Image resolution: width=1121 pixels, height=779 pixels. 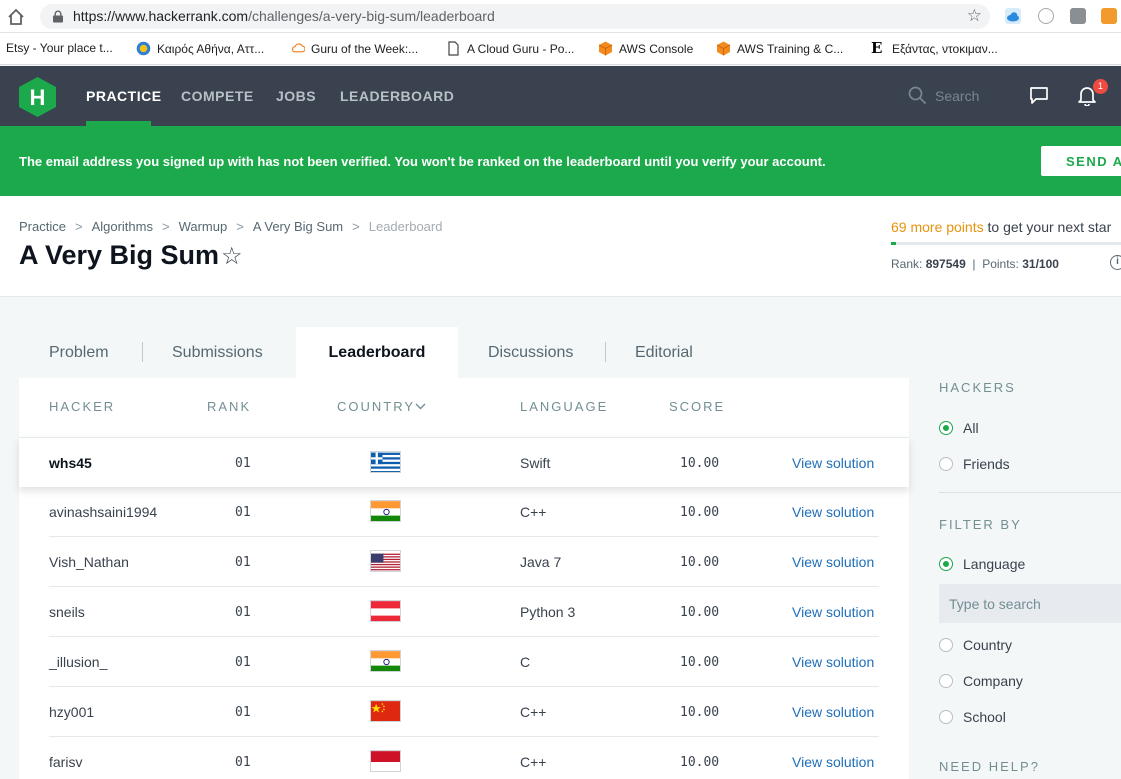 I want to click on star-progress-bar, so click(x=1006, y=243).